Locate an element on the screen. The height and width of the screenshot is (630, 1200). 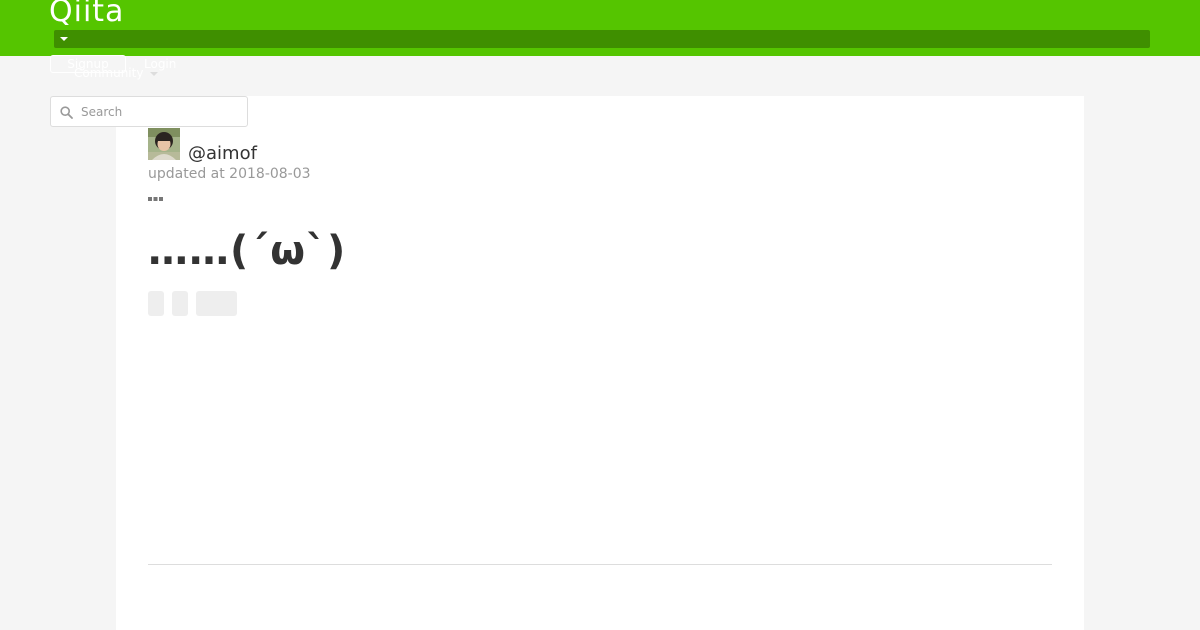
community-menu: Community is located at coordinates (108, 73).